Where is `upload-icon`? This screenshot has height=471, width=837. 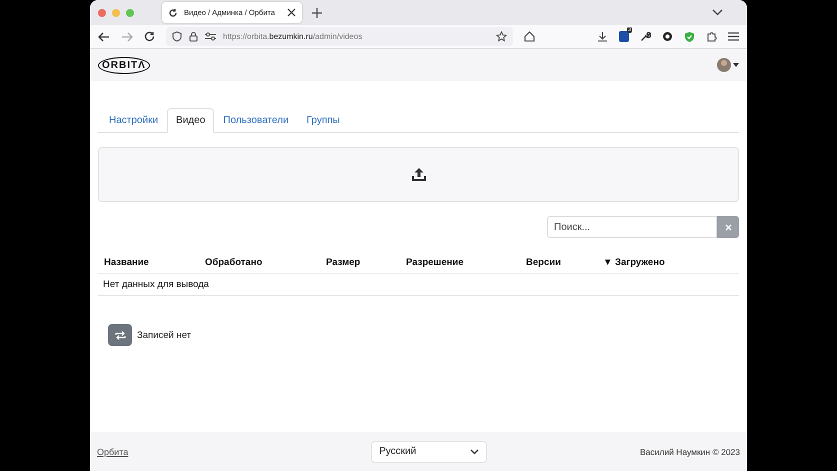
upload-icon is located at coordinates (418, 174).